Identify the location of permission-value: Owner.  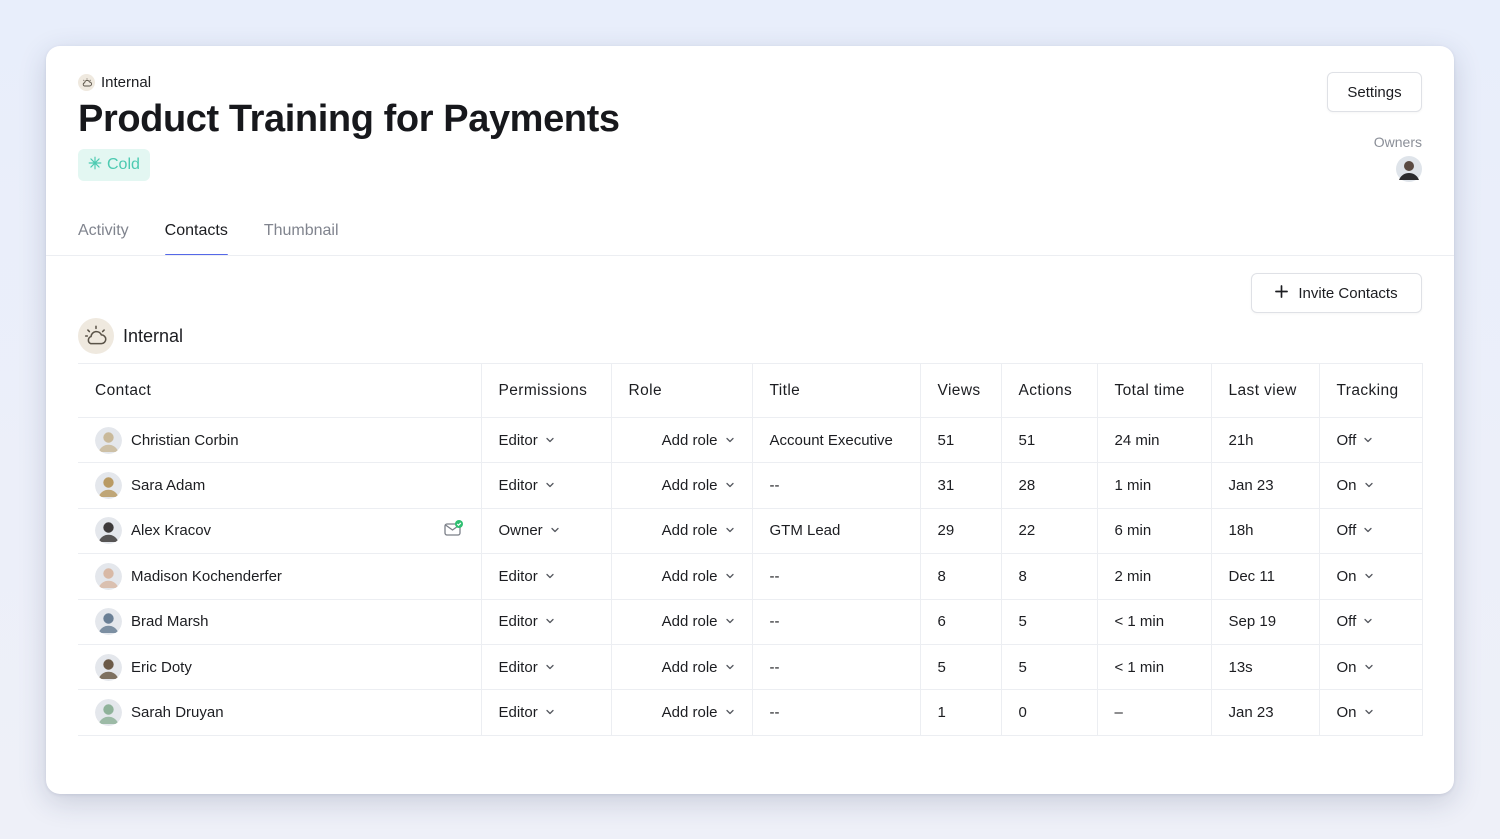
(520, 531).